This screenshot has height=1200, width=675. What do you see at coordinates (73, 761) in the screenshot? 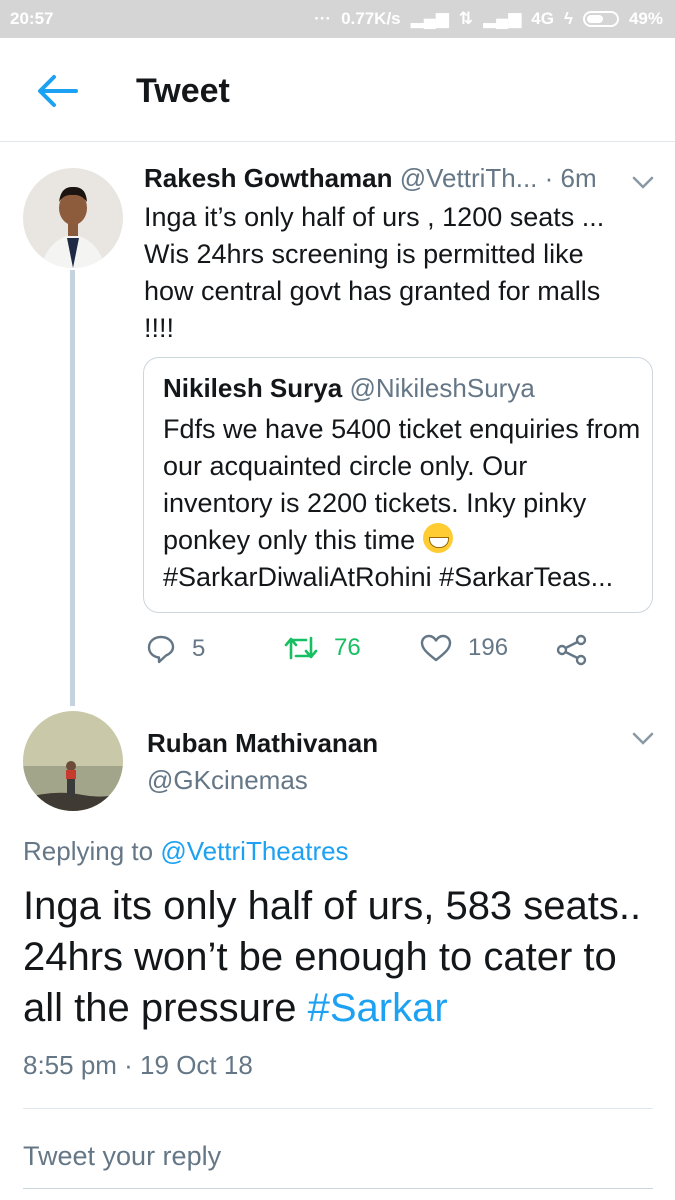
I see `avatar-ruban` at bounding box center [73, 761].